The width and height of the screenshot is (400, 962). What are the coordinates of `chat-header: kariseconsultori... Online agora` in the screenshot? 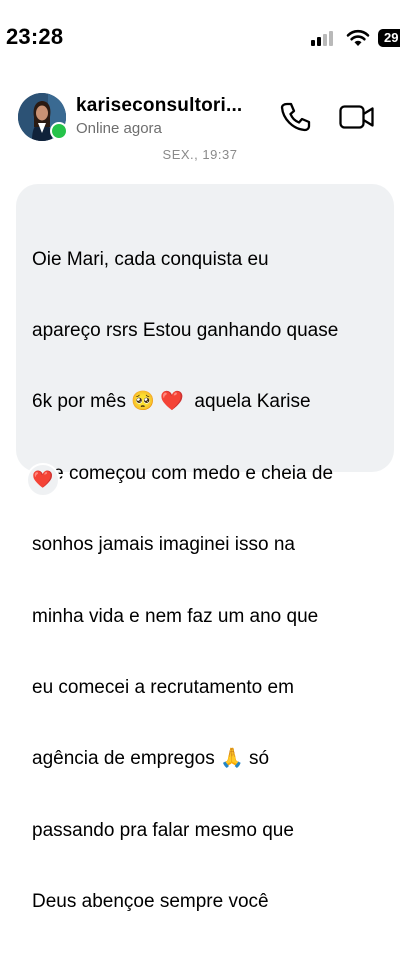 It's located at (200, 116).